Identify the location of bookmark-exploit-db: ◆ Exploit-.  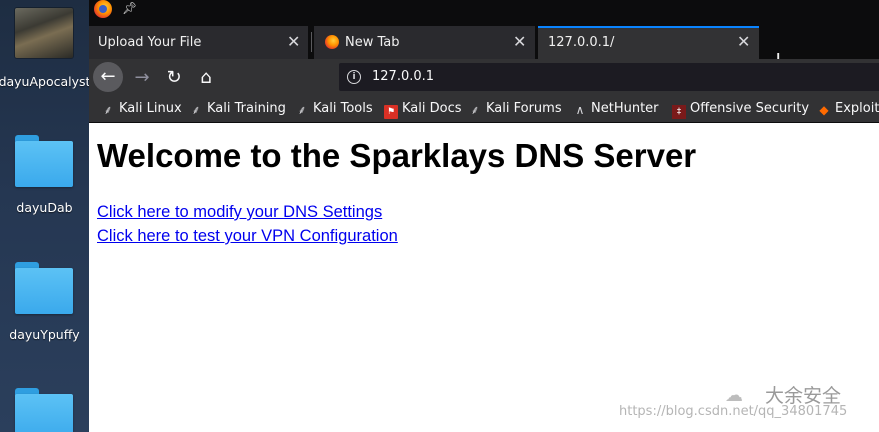
(848, 109).